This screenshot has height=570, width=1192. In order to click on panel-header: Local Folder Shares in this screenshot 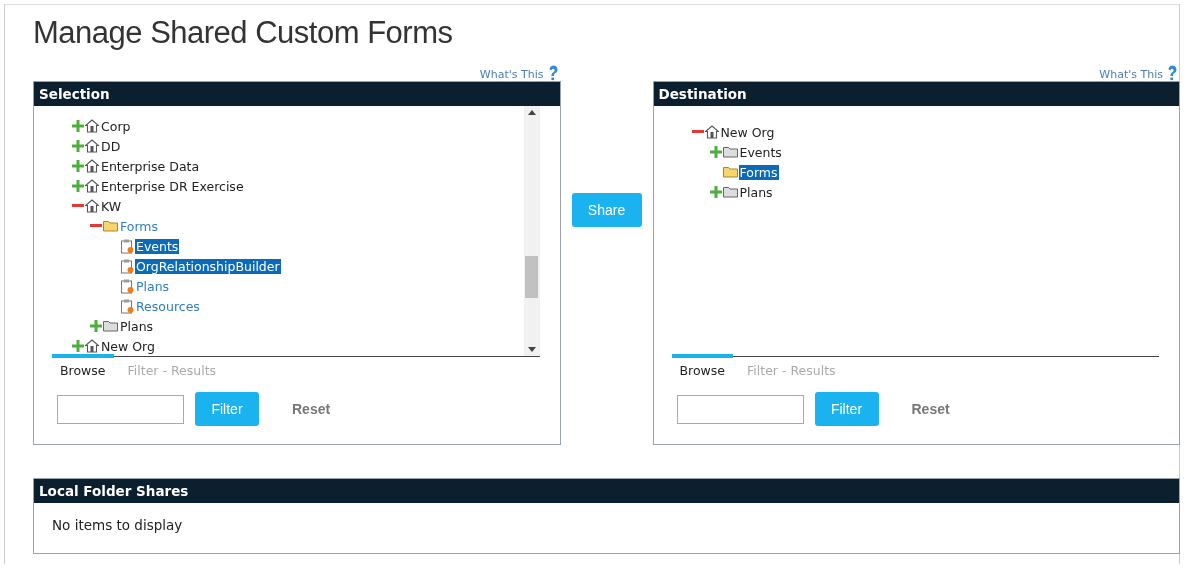, I will do `click(606, 491)`.